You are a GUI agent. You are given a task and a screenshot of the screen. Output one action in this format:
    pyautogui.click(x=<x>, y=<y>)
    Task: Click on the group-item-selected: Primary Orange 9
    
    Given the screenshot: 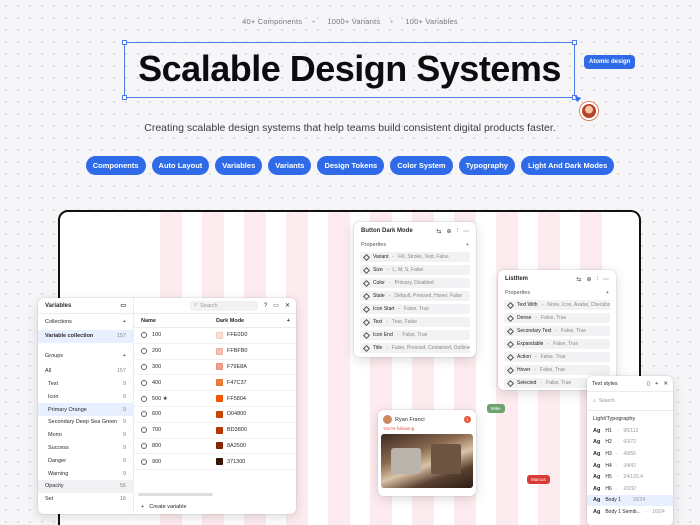 What is the action you would take?
    pyautogui.click(x=85, y=409)
    